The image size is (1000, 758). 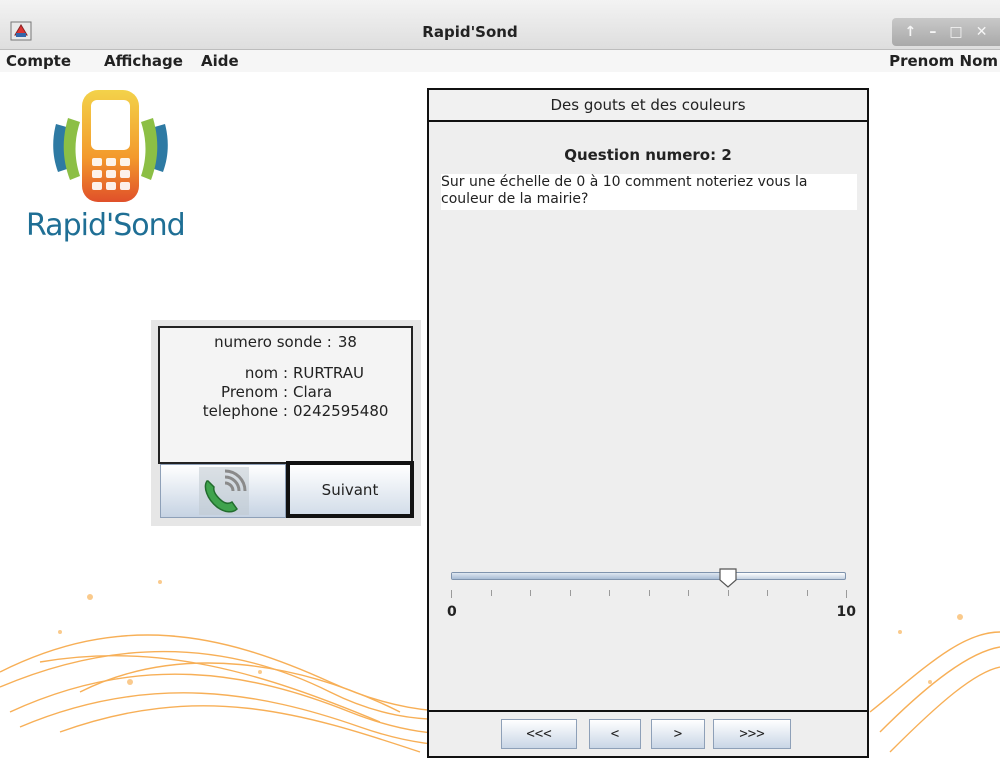 What do you see at coordinates (328, 373) in the screenshot?
I see `nom-value: RURTRAU` at bounding box center [328, 373].